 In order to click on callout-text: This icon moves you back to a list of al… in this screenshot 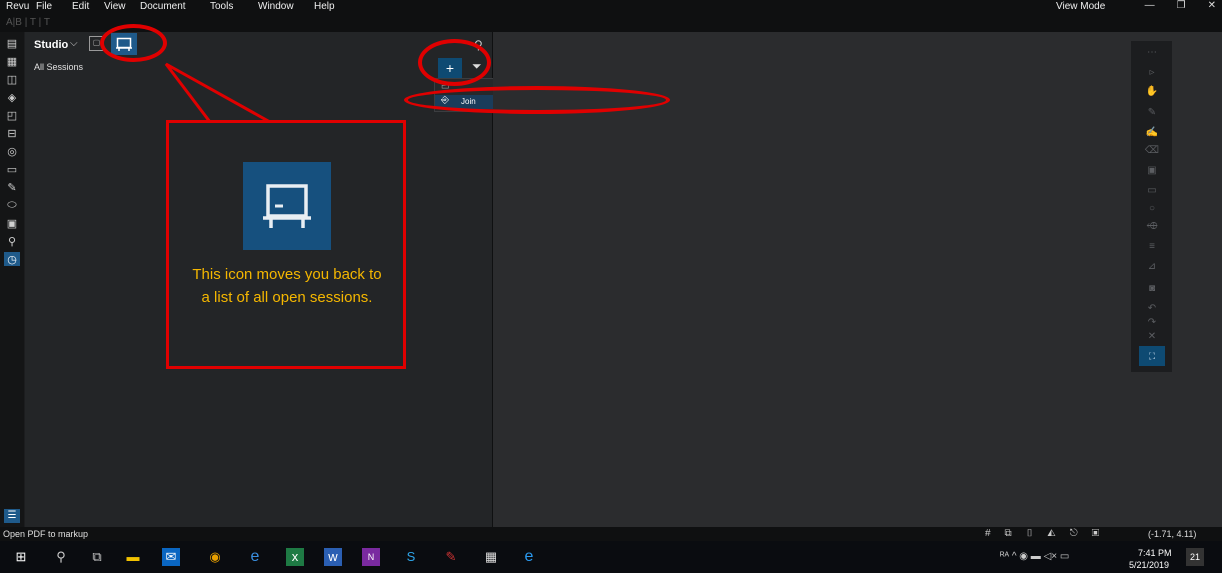, I will do `click(287, 286)`.